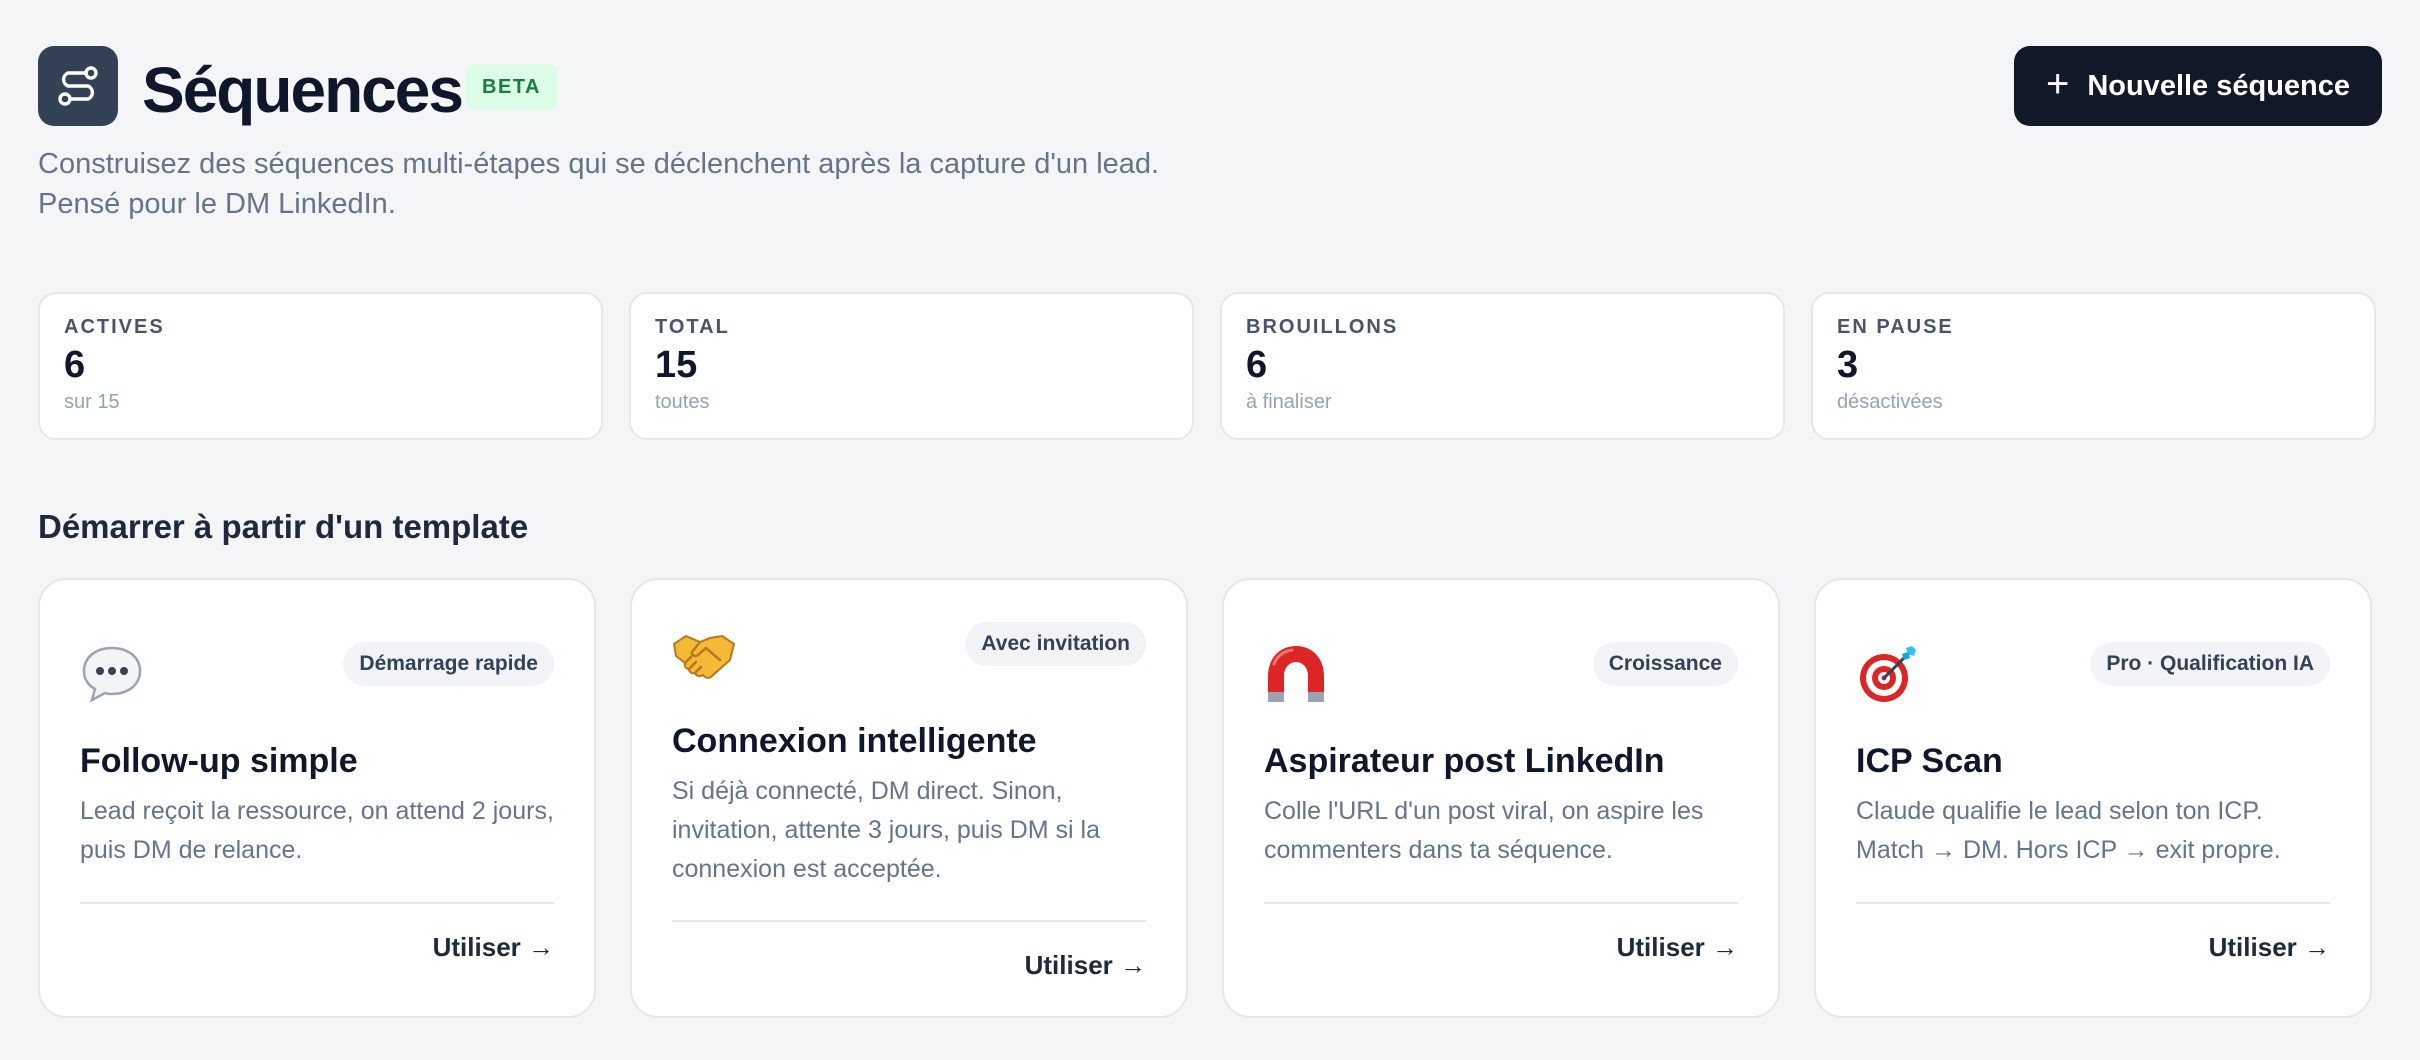  Describe the element at coordinates (92, 402) in the screenshot. I see `stat-sub: sur 15` at that location.